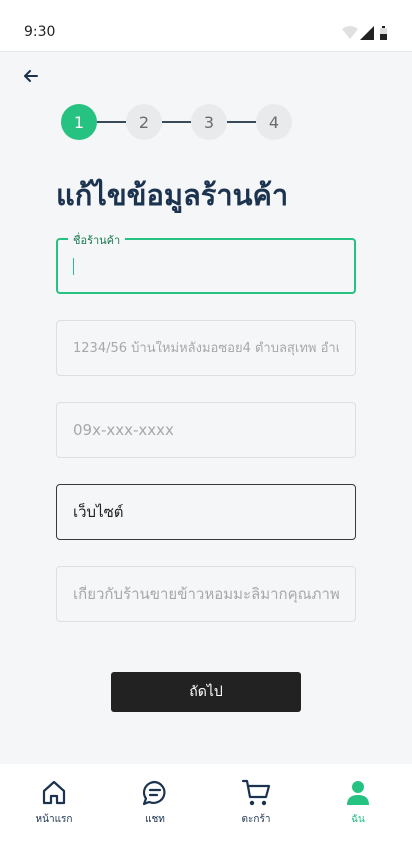 Image resolution: width=412 pixels, height=844 pixels. Describe the element at coordinates (367, 33) in the screenshot. I see `signal-icon` at that location.